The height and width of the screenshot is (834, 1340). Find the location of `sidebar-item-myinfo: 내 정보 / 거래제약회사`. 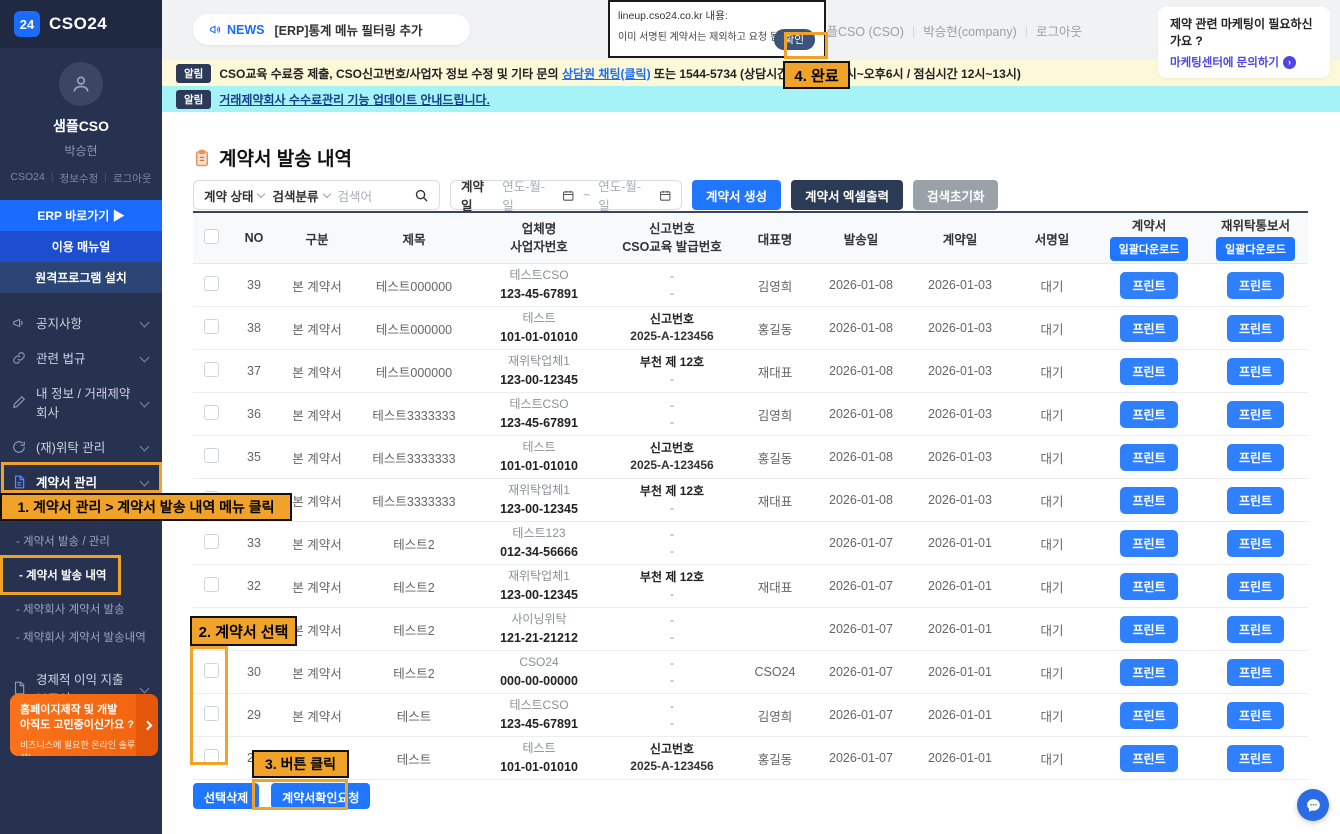

sidebar-item-myinfo: 내 정보 / 거래제약회사 is located at coordinates (81, 402).